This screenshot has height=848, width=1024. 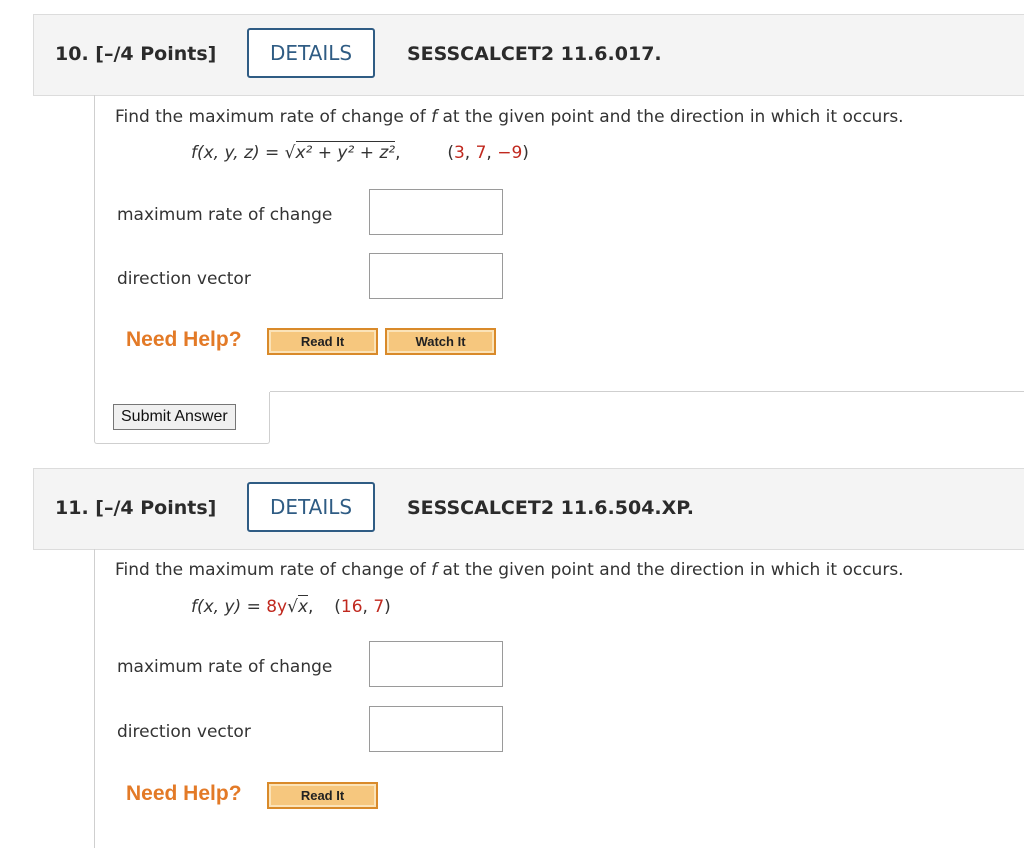 I want to click on function-formula: f(x, y, z) = √x² + y² + z², (3, 7, −9), so click(x=360, y=152).